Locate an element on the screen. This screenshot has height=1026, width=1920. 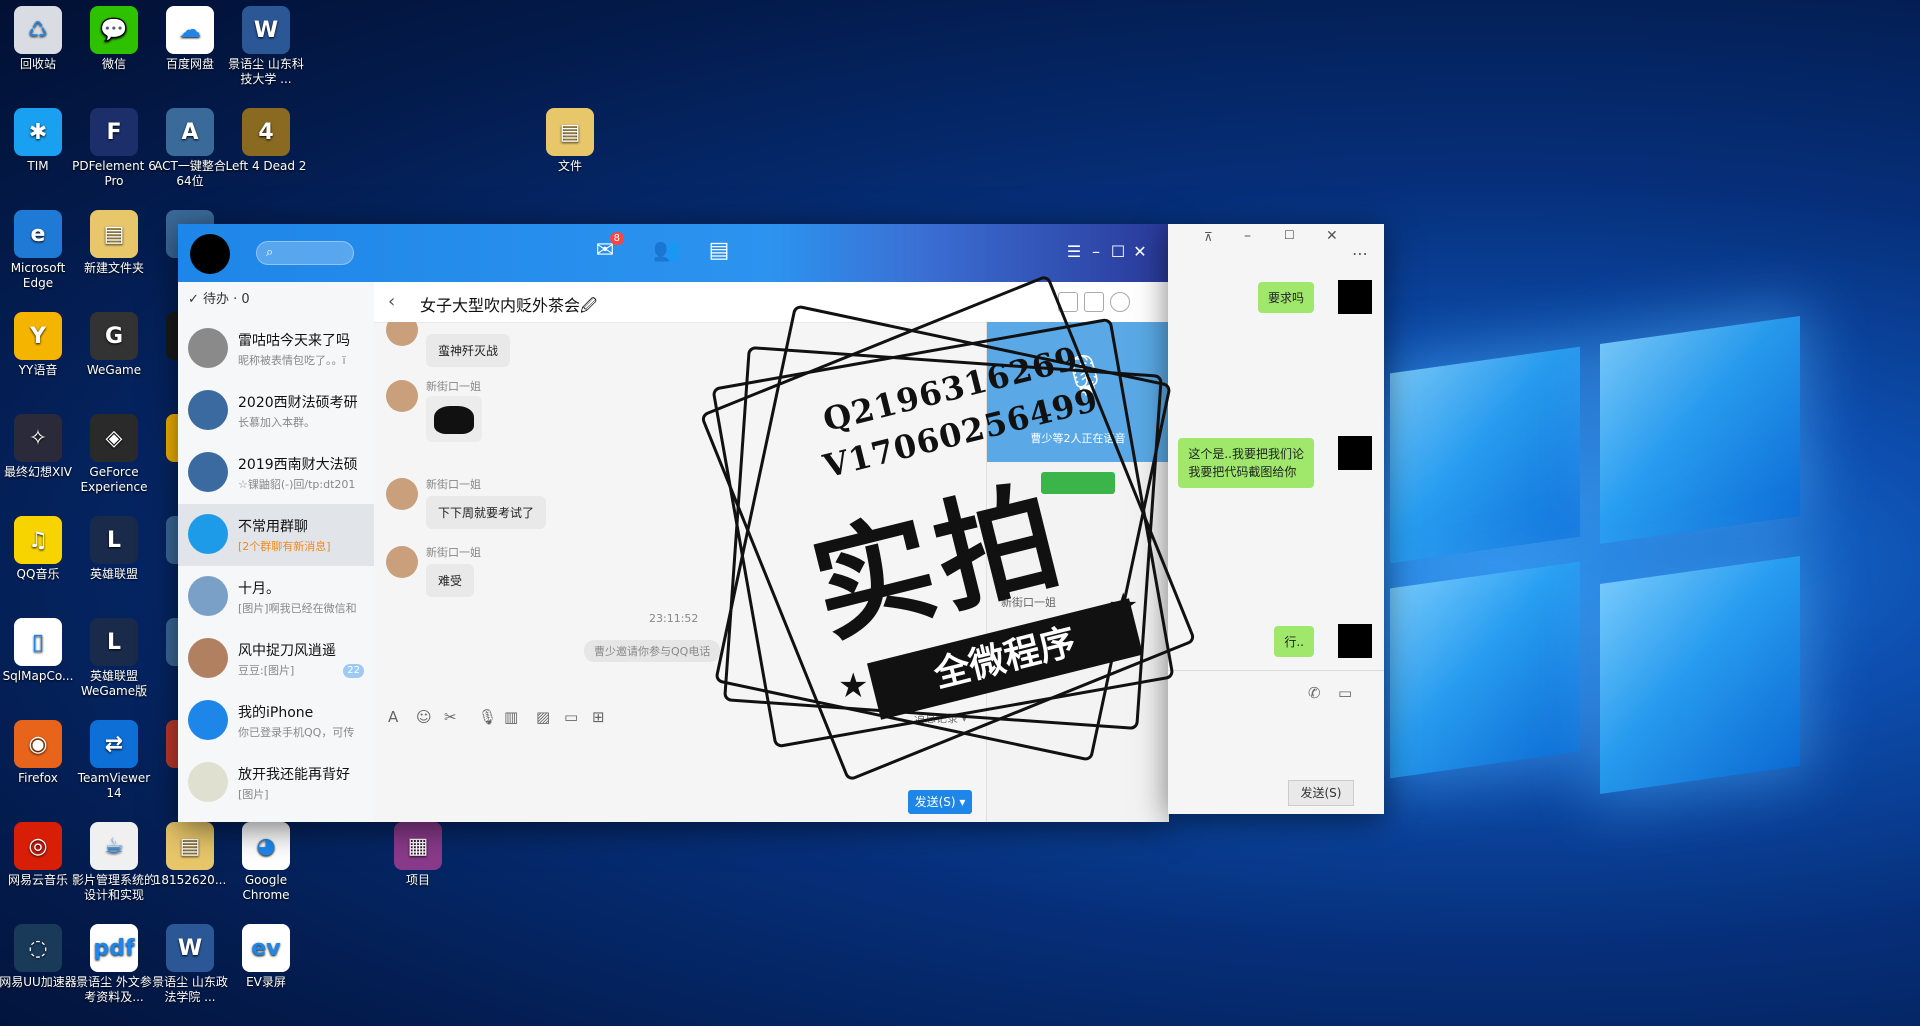
desktop-icon: A ACT一键整合64位 is located at coordinates (190, 148).